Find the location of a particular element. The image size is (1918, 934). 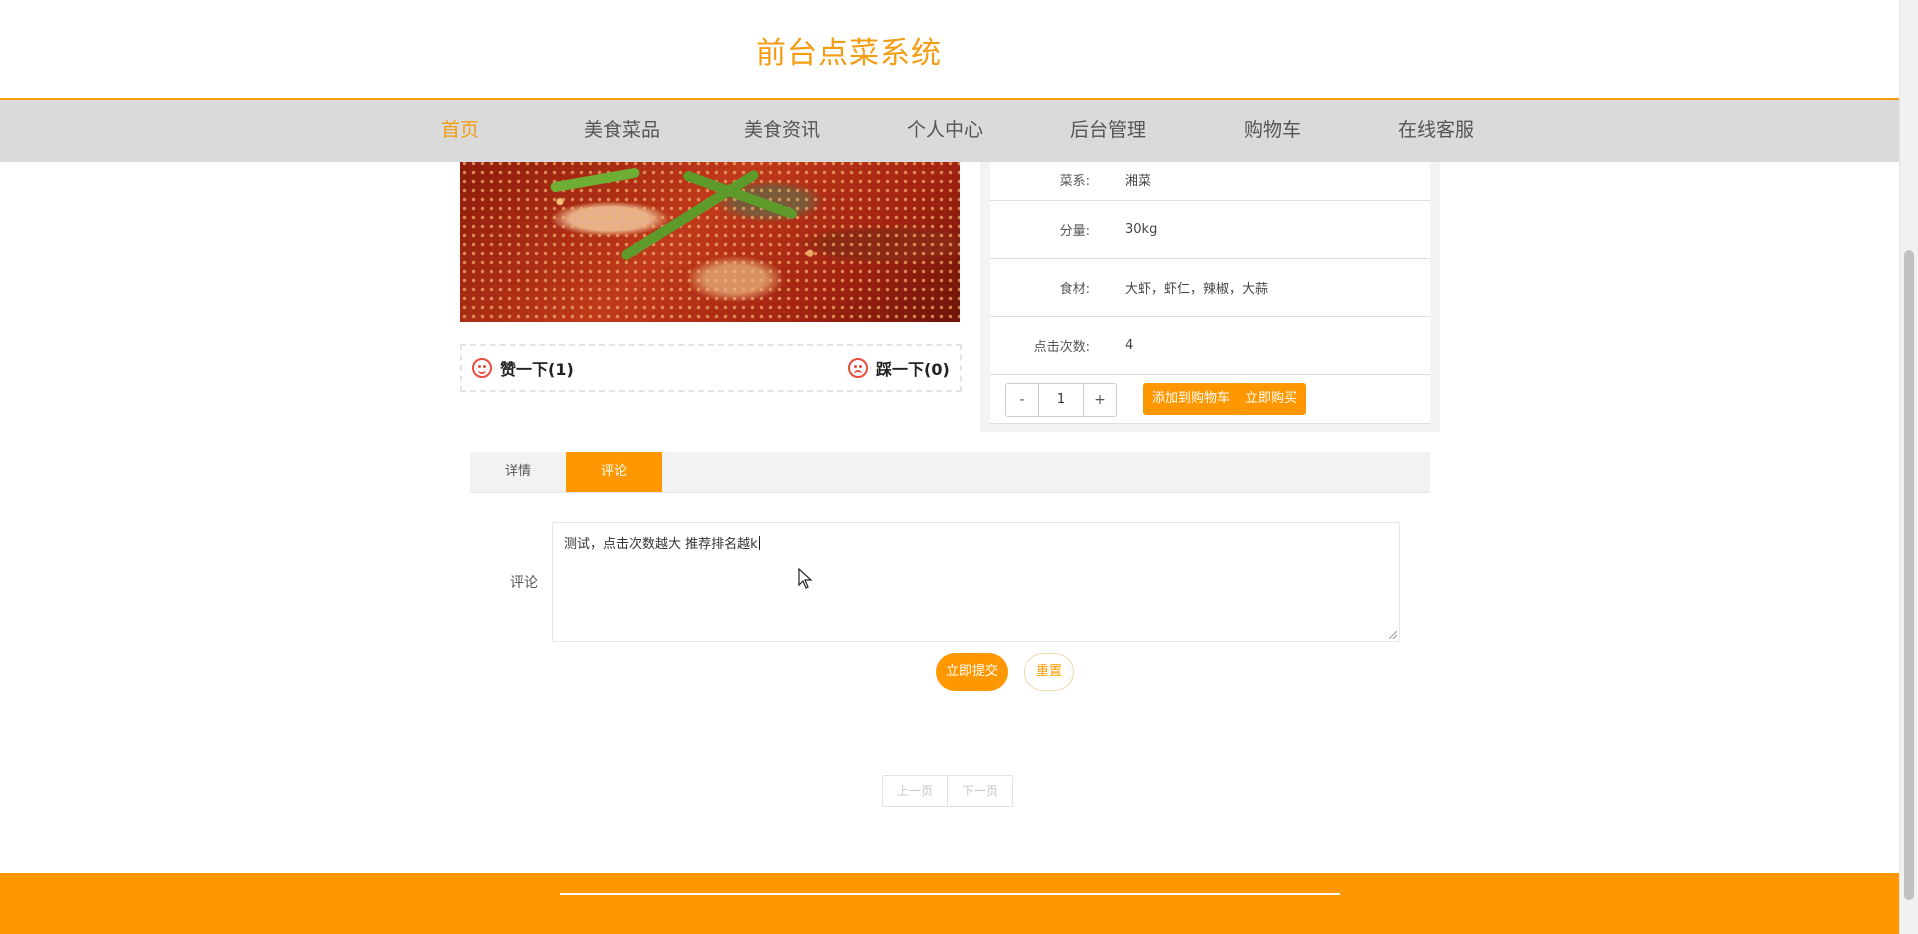

pagination: 上一页 下一页 is located at coordinates (948, 791).